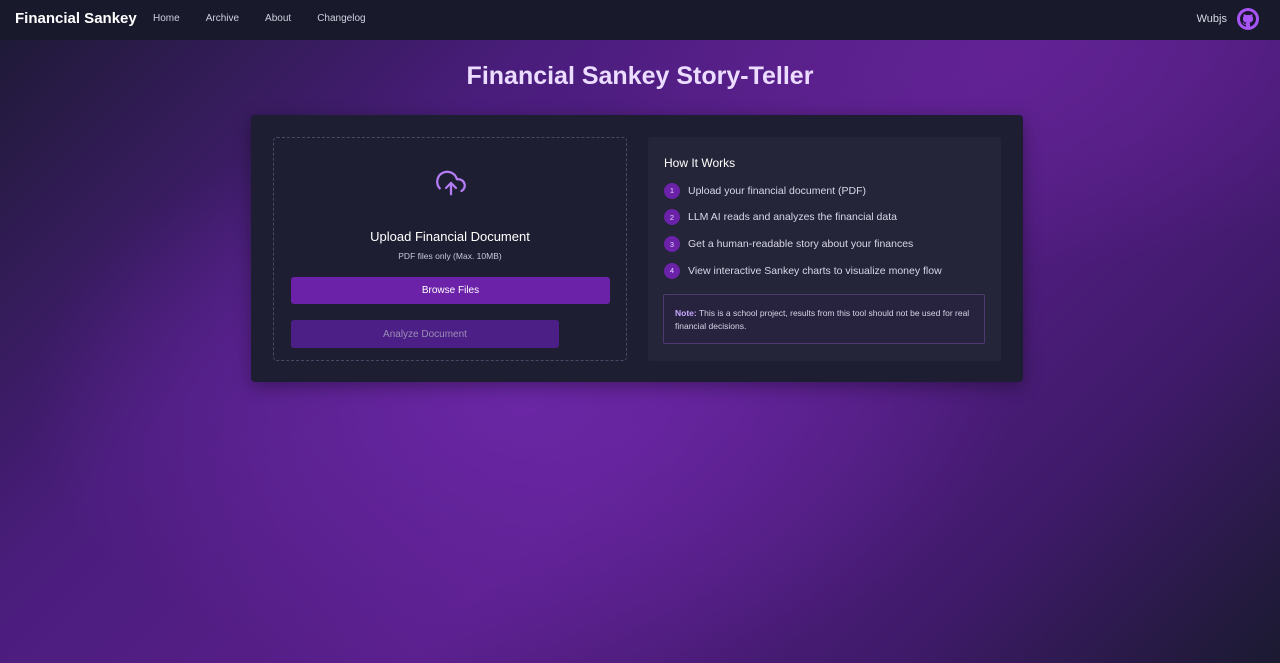  What do you see at coordinates (1248, 19) in the screenshot?
I see `github-icon` at bounding box center [1248, 19].